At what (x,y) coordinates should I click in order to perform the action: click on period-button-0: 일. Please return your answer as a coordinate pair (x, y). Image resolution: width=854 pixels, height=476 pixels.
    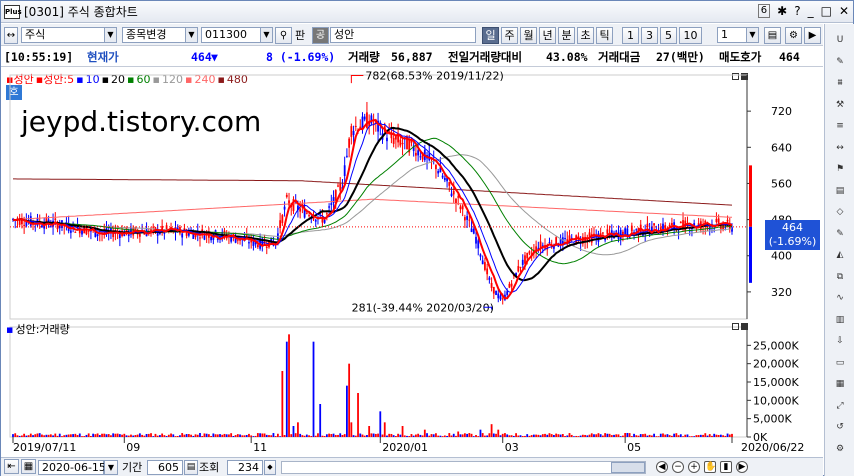
    Looking at the image, I should click on (490, 35).